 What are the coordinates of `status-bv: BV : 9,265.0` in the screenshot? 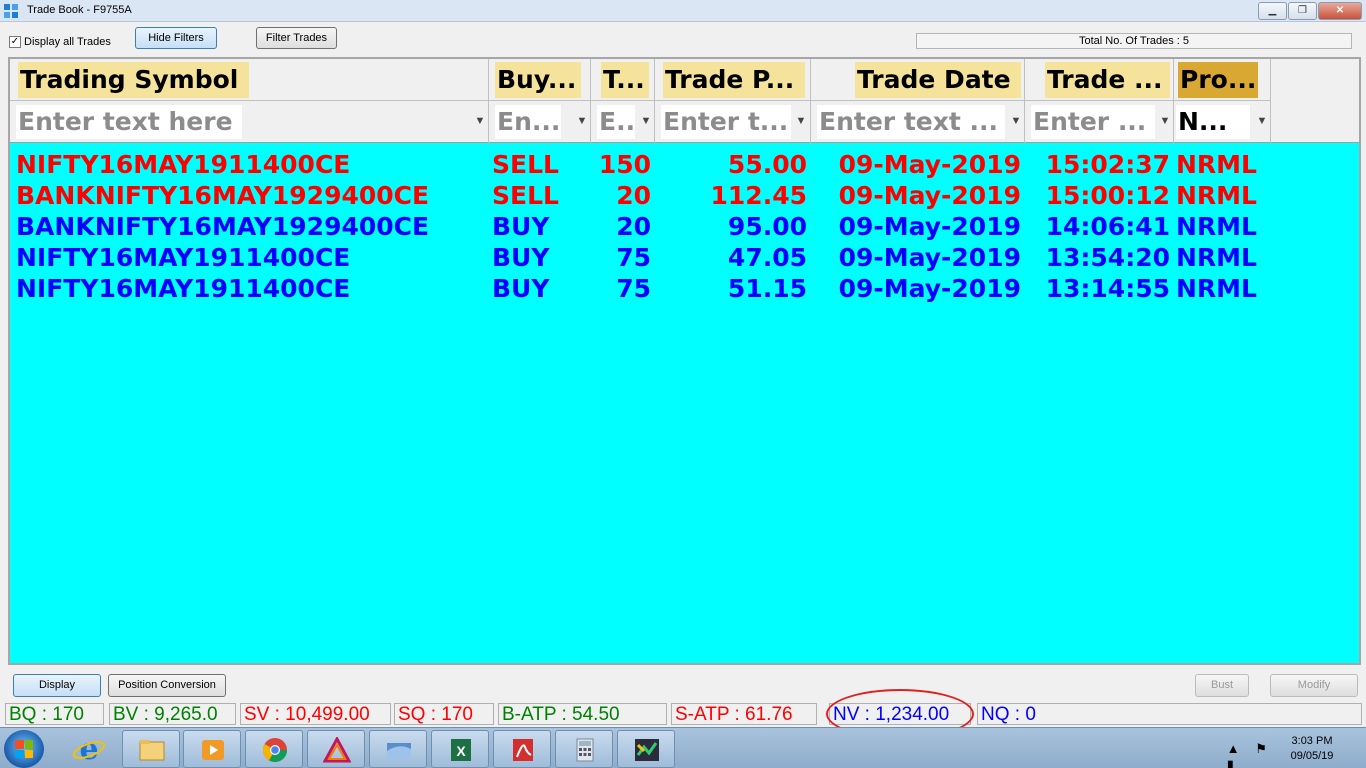 It's located at (172, 714).